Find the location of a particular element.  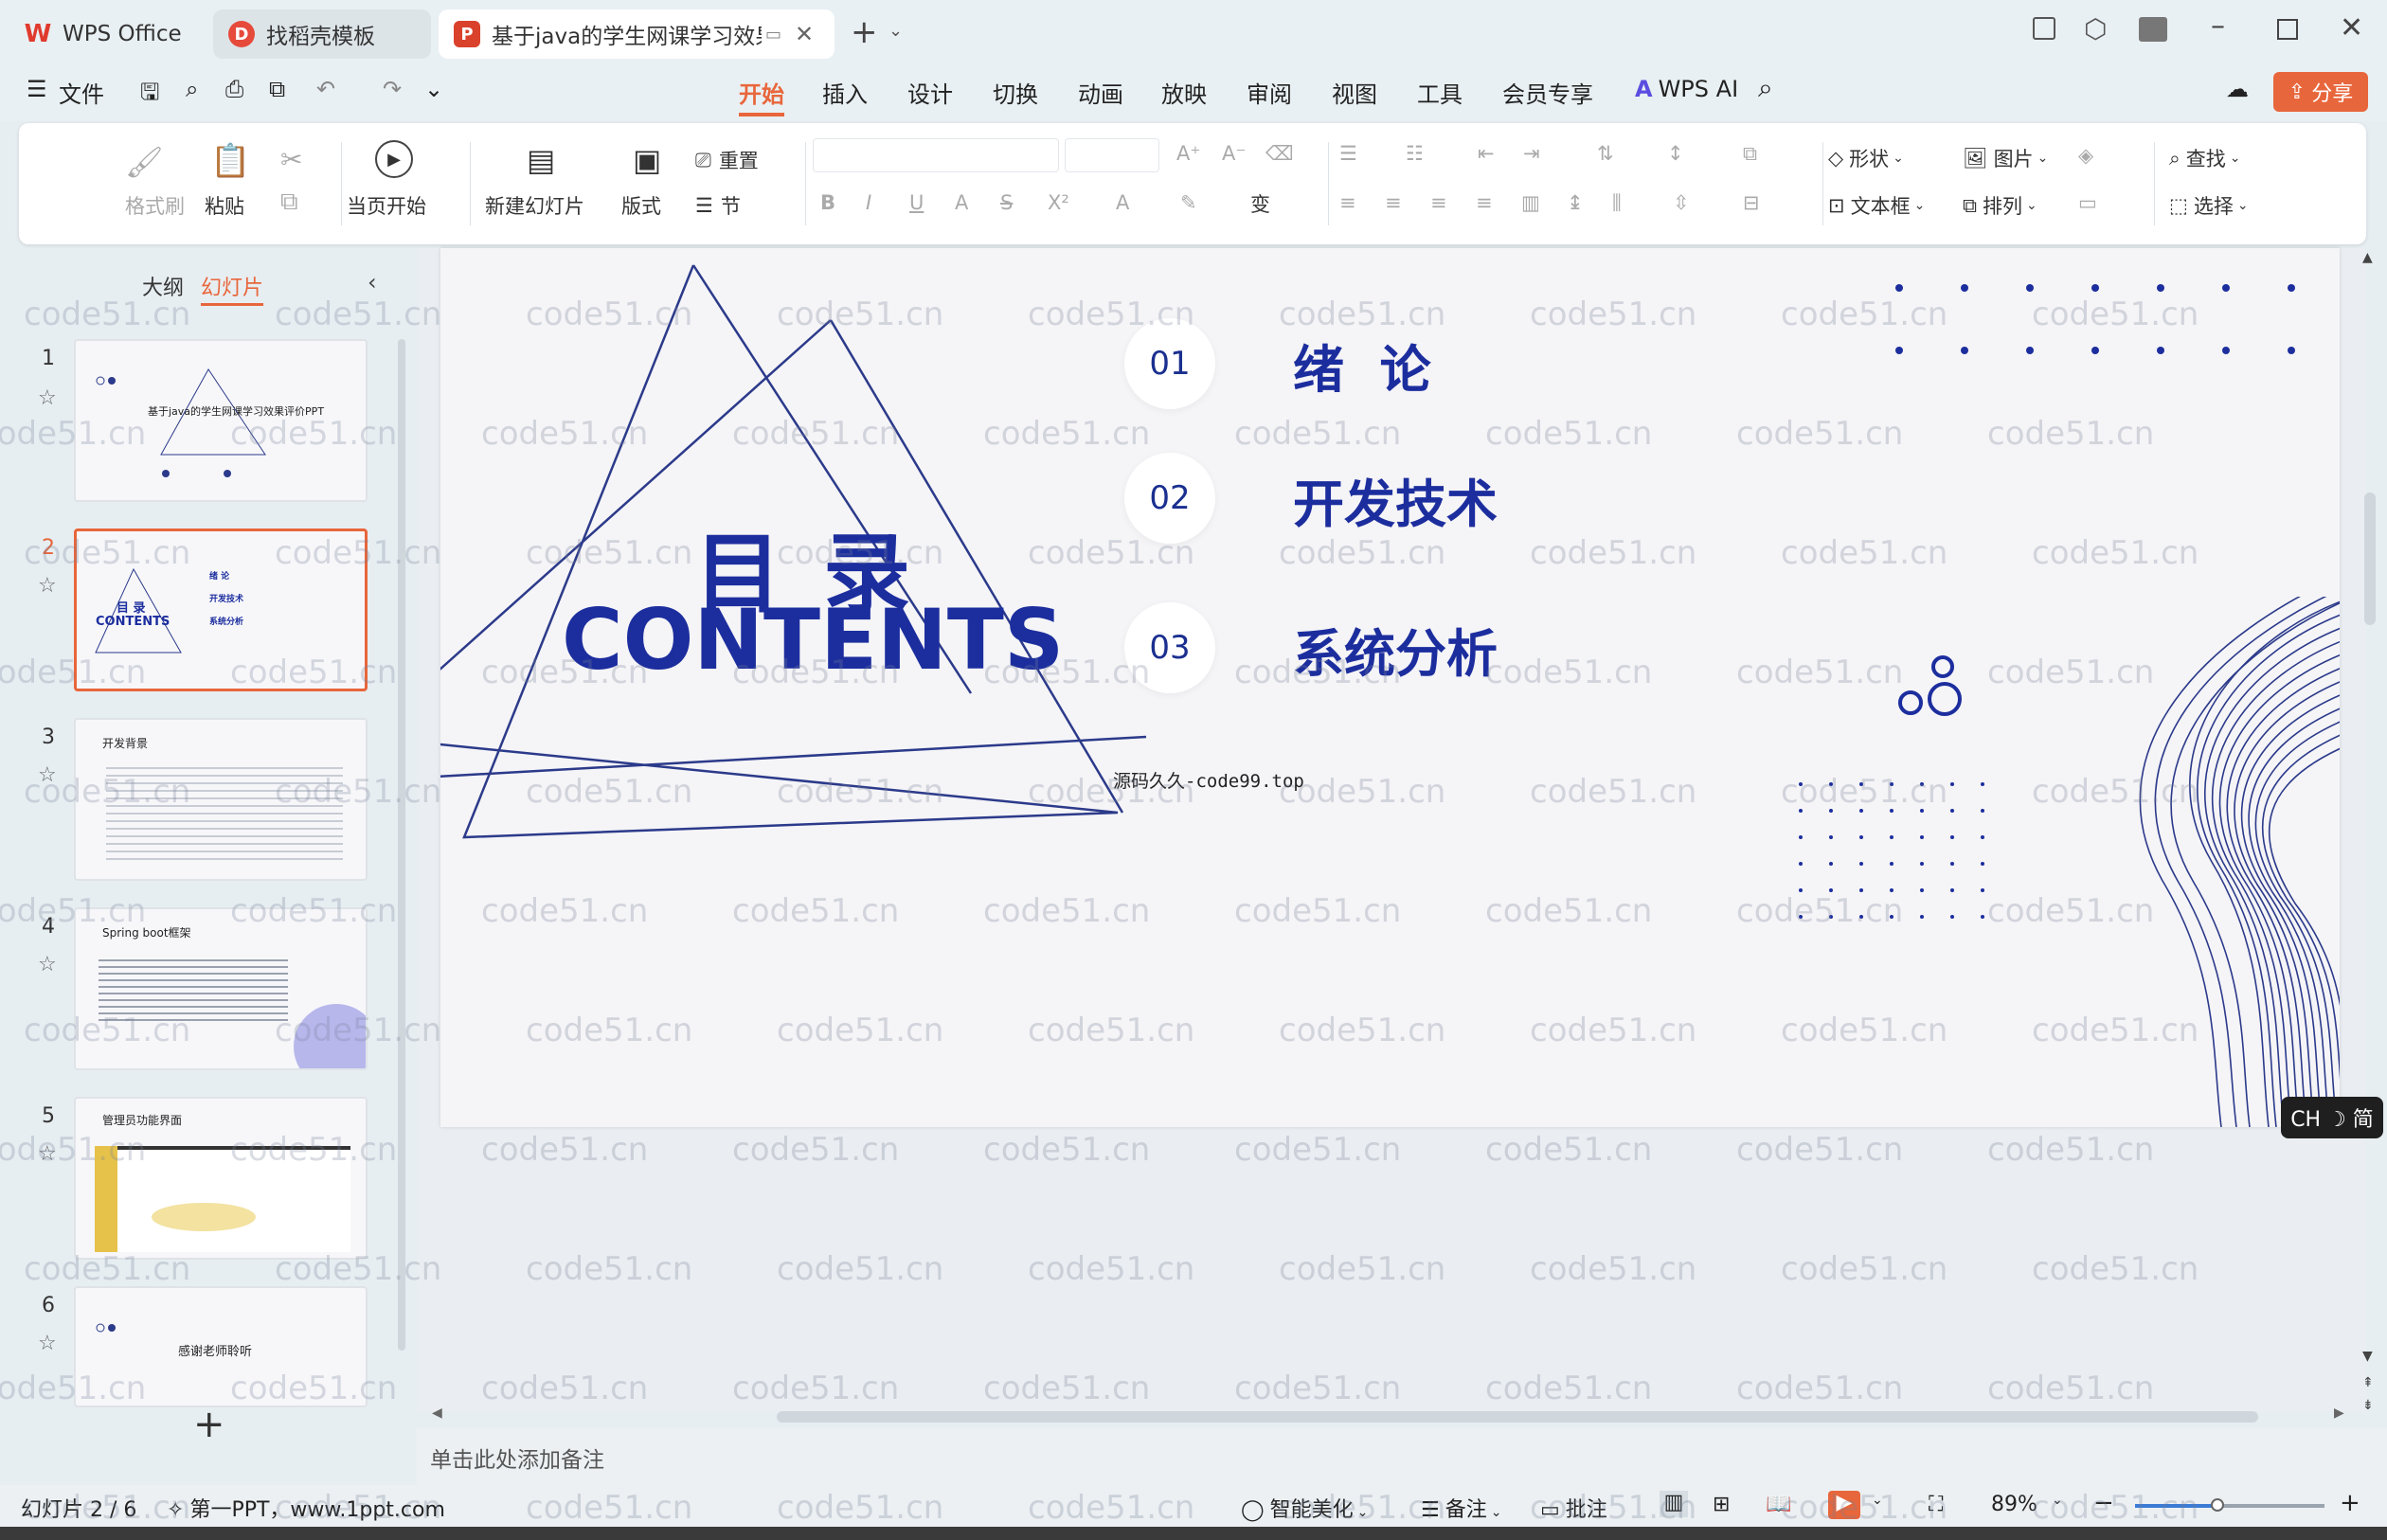

slide-thumbnail-6: 感谢老师聆听 is located at coordinates (221, 1346).